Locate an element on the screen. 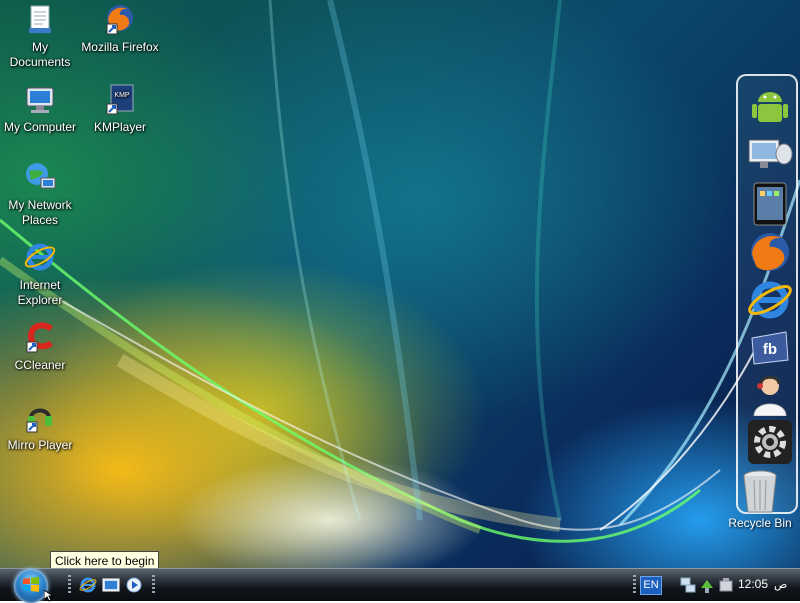 This screenshot has width=800, height=603. desktop-icon-internet-explorer: Internet Explorer is located at coordinates (40, 274).